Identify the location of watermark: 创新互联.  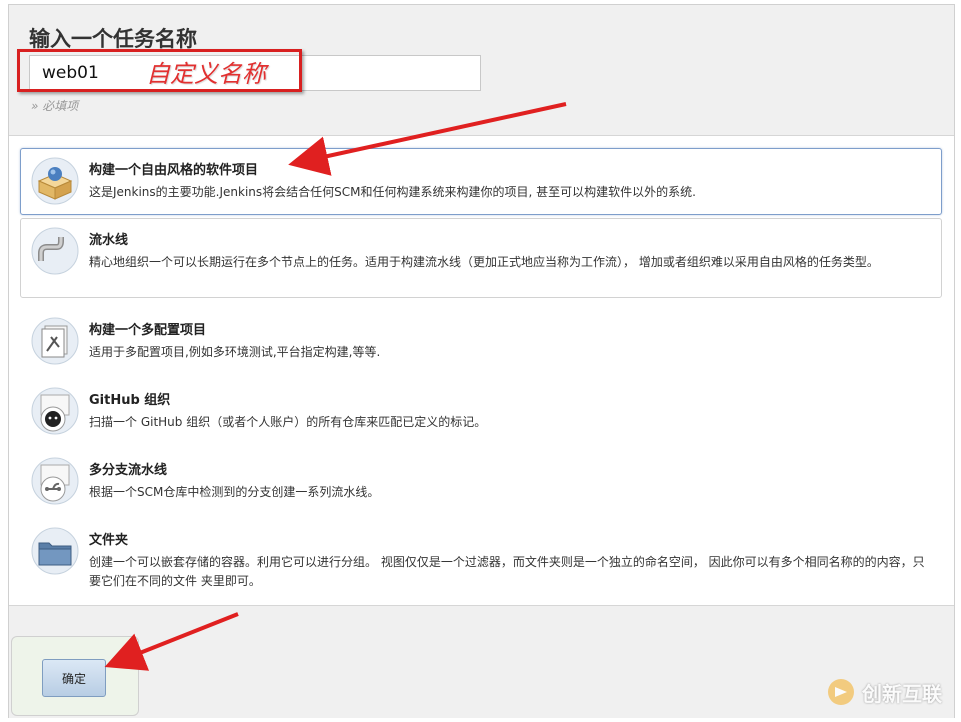
(884, 692).